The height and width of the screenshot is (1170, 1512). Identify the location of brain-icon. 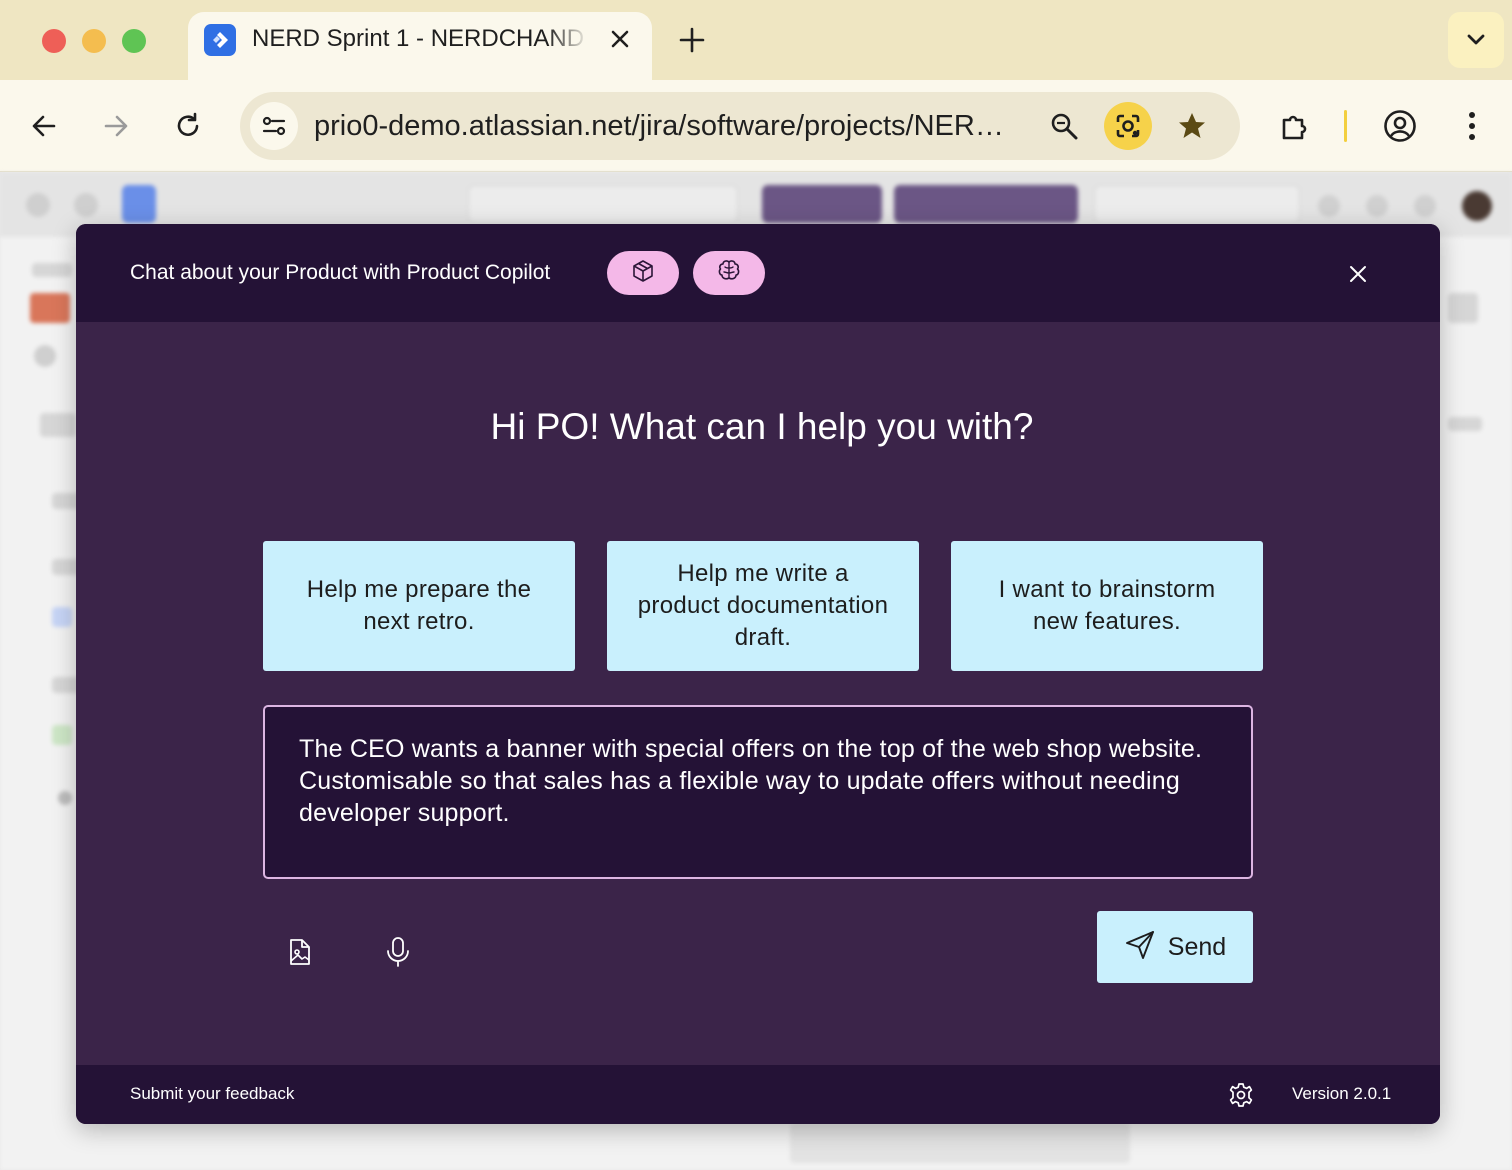
(729, 273).